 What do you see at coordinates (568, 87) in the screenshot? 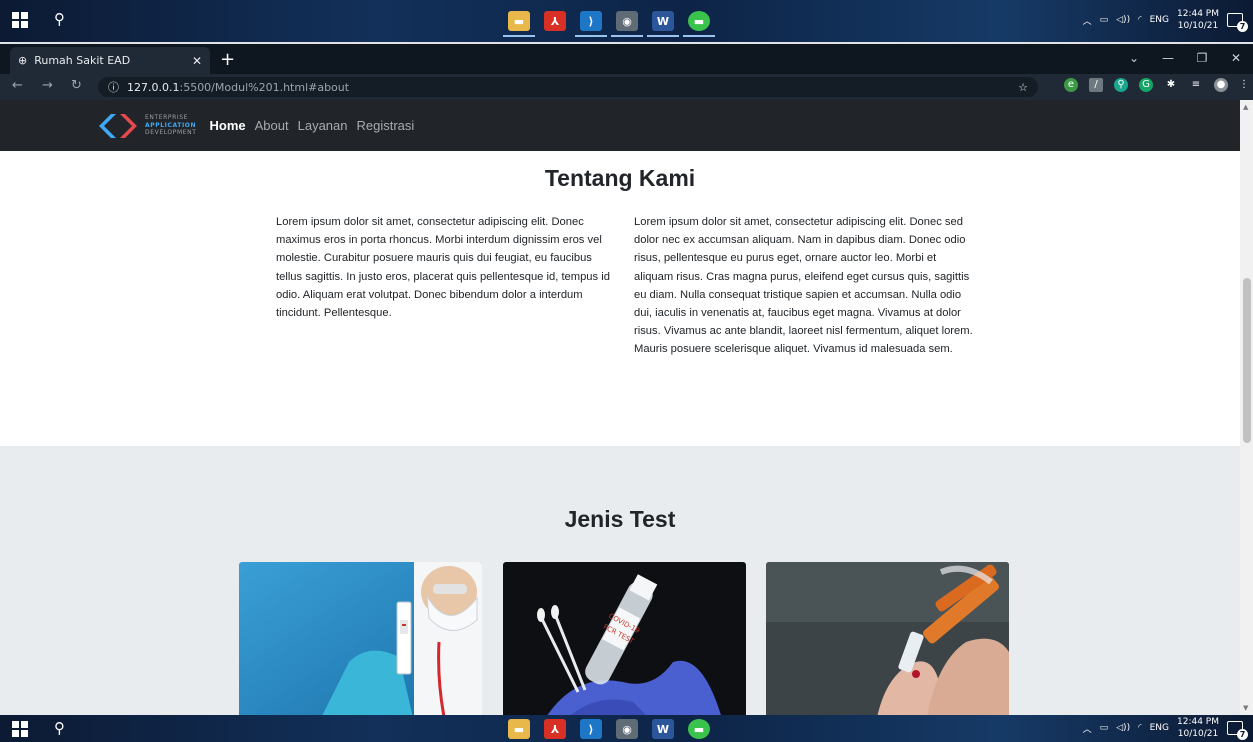
I see `address-bar: ⓘ 127.0.0.1:5500/Modul%201.html#about ☆` at bounding box center [568, 87].